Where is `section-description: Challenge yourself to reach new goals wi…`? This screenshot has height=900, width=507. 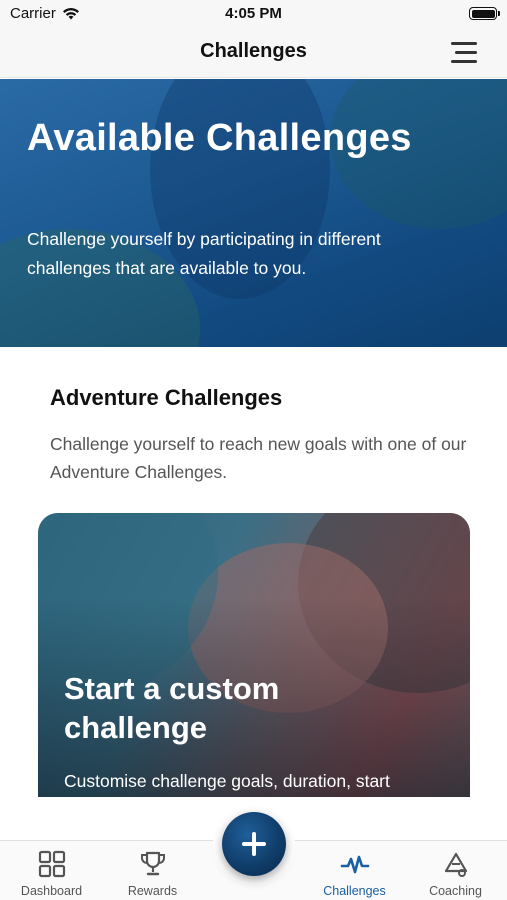 section-description: Challenge yourself to reach new goals wi… is located at coordinates (258, 458).